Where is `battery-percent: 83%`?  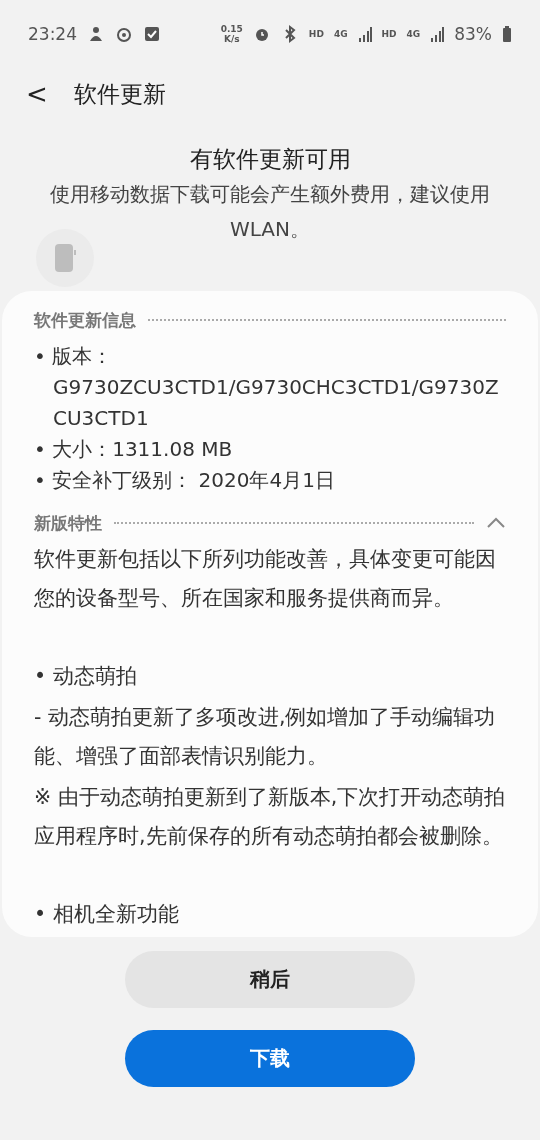
battery-percent: 83% is located at coordinates (473, 34).